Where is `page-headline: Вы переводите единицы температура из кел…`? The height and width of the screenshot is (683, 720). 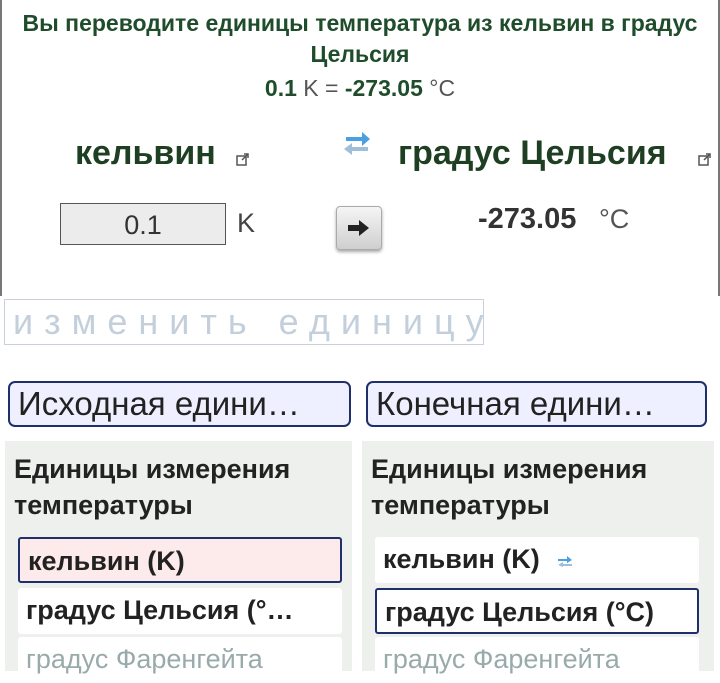 page-headline: Вы переводите единицы температура из кел… is located at coordinates (360, 38).